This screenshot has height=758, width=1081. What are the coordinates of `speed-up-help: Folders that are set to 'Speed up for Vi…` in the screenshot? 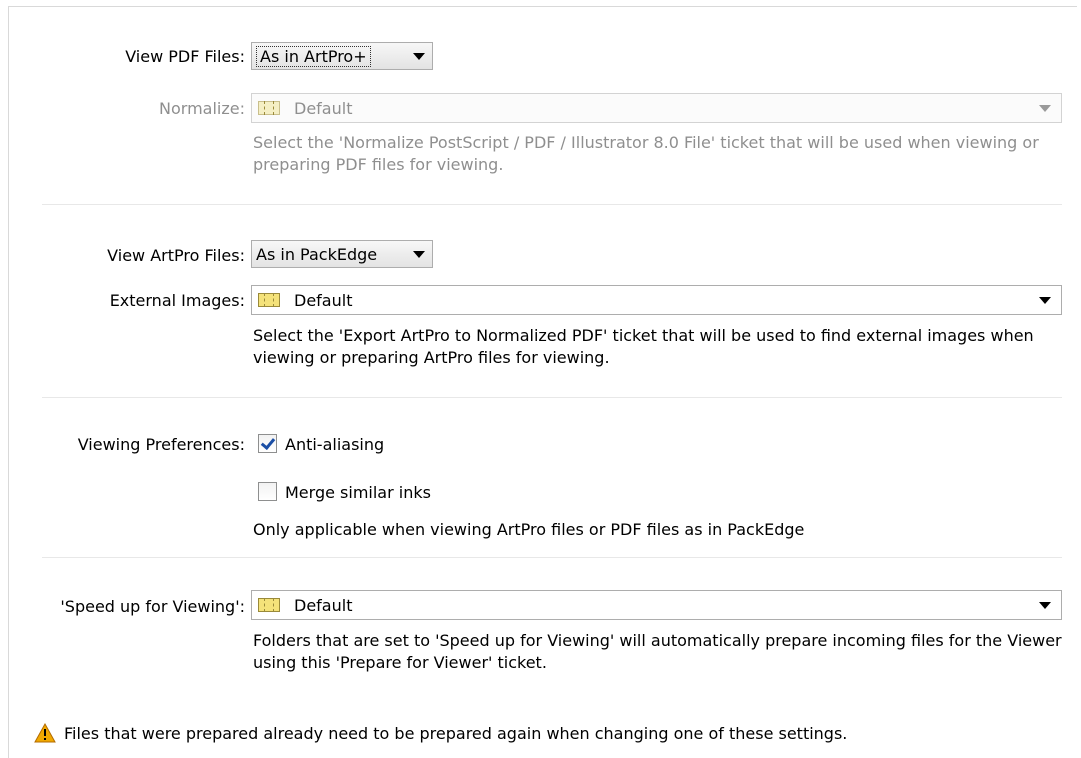 It's located at (657, 651).